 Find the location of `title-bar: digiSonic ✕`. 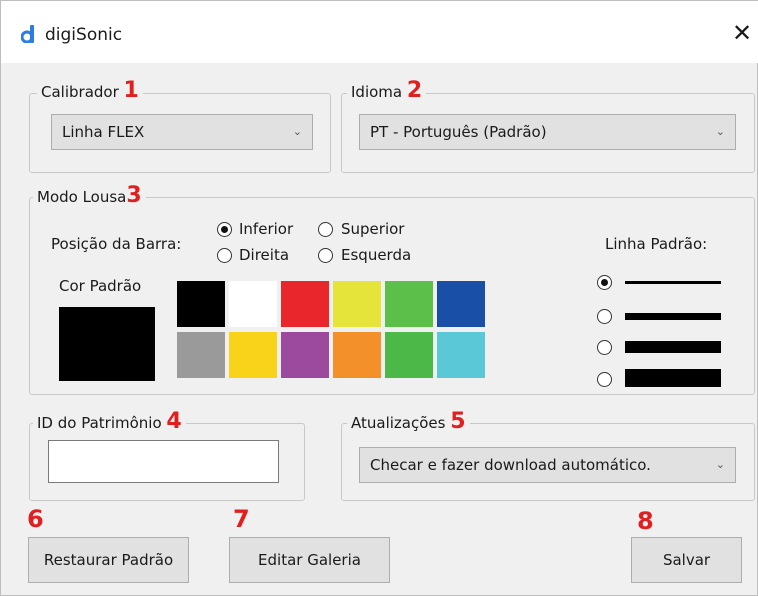

title-bar: digiSonic ✕ is located at coordinates (379, 32).